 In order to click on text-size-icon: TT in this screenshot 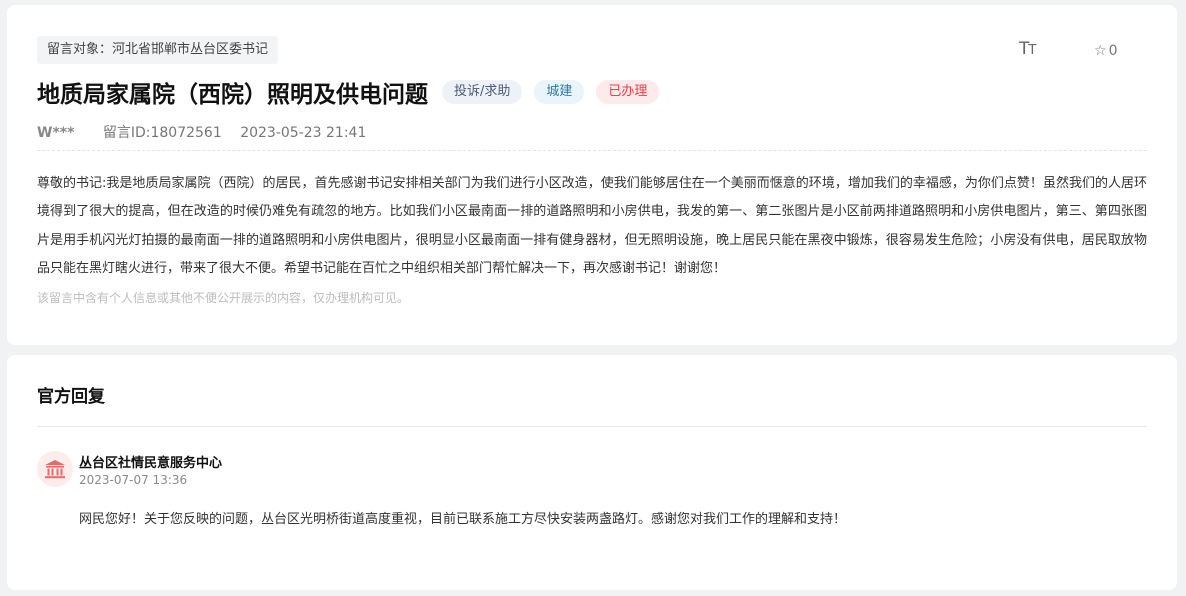, I will do `click(1027, 49)`.